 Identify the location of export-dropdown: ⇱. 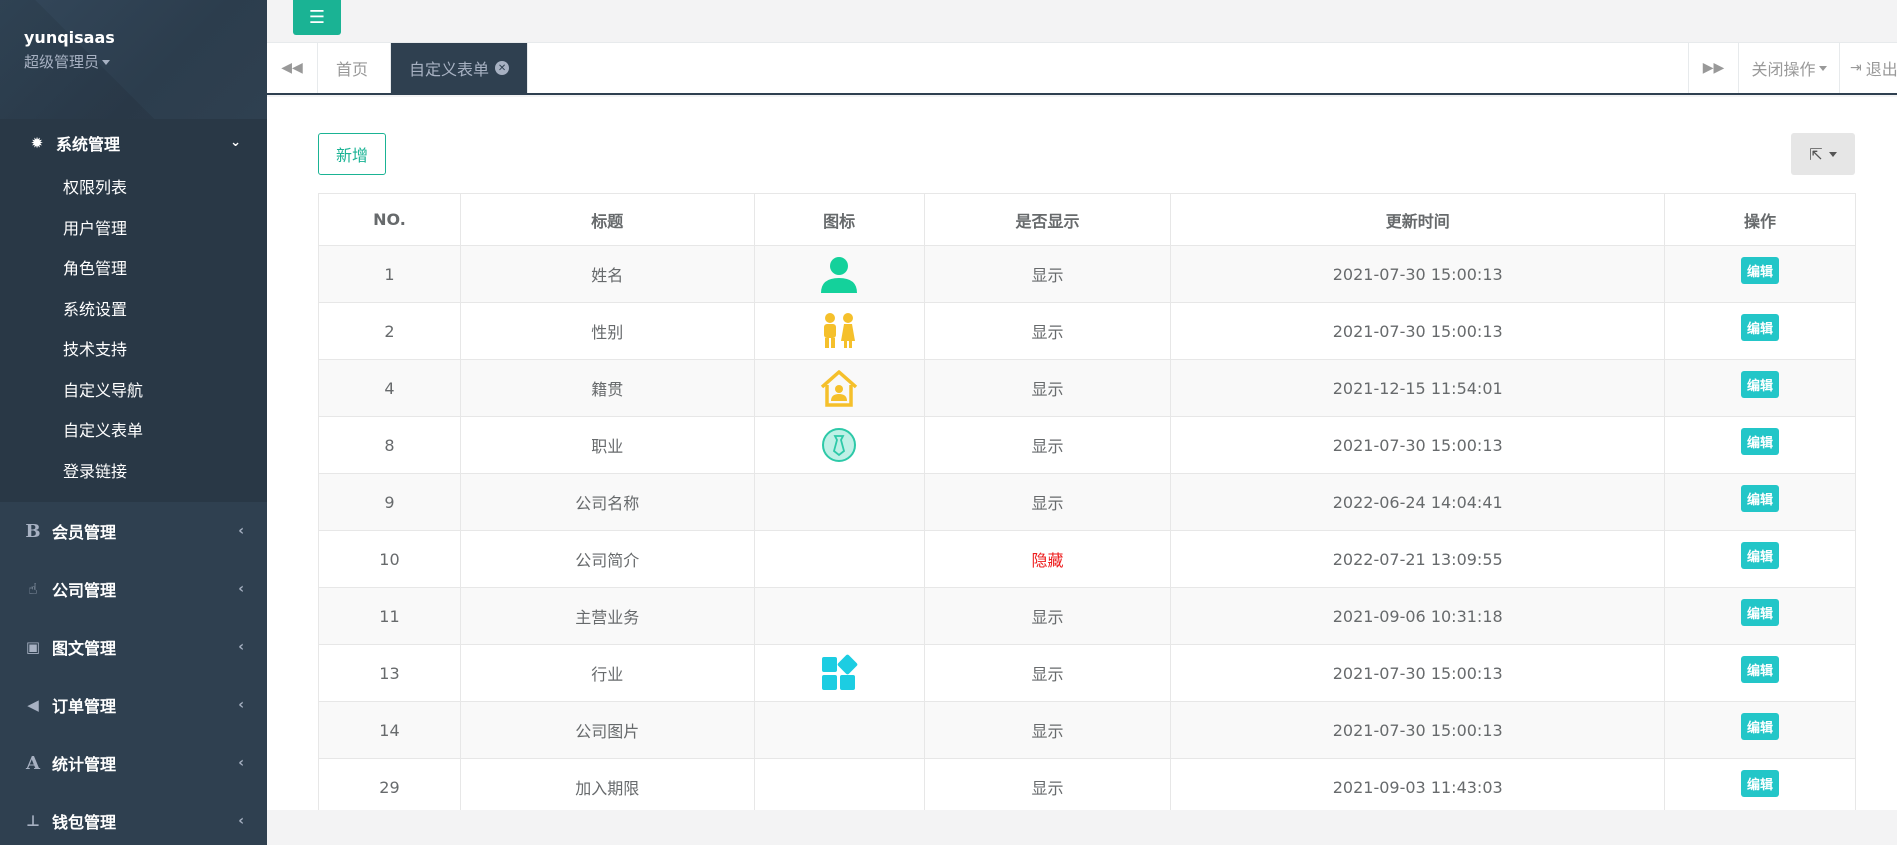
(1823, 154).